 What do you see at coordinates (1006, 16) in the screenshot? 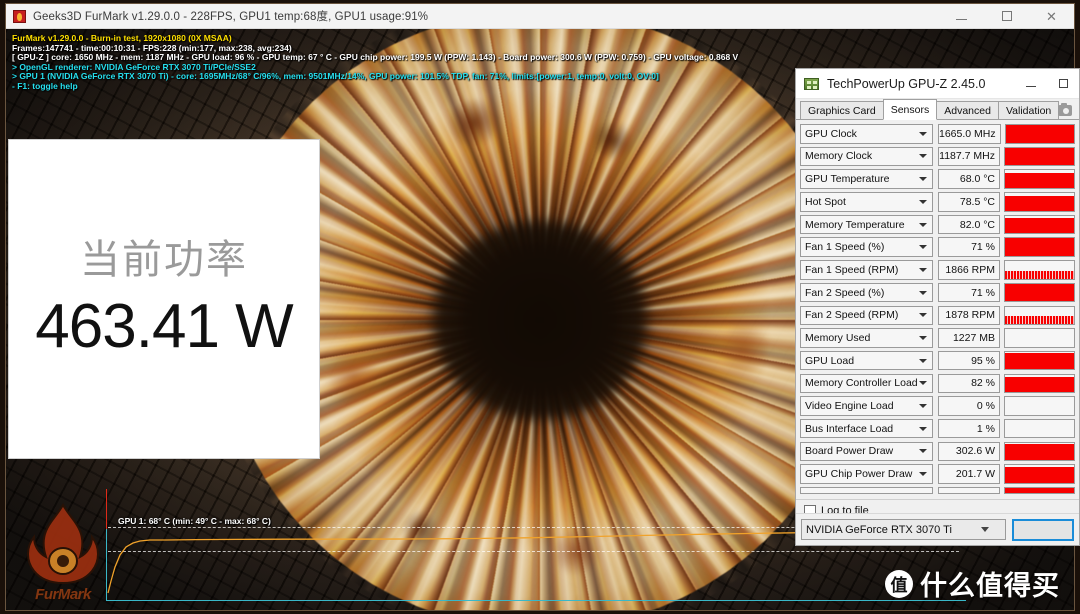
I see `maximize-button` at bounding box center [1006, 16].